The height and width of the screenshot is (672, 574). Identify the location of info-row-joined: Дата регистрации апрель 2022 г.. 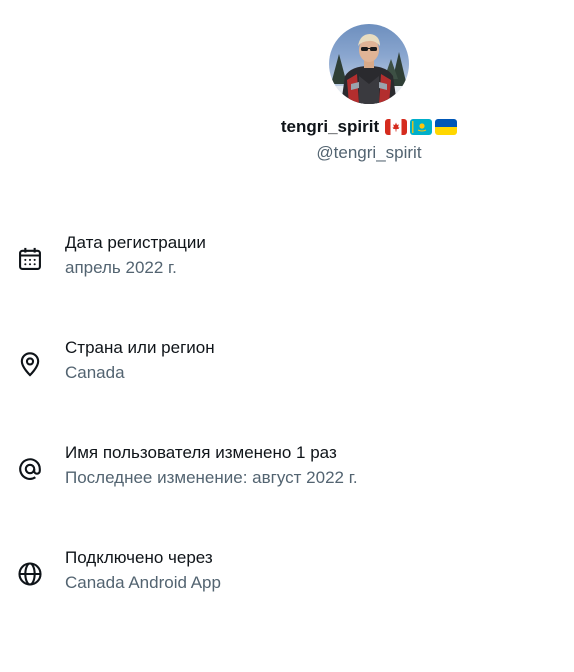
(286, 258).